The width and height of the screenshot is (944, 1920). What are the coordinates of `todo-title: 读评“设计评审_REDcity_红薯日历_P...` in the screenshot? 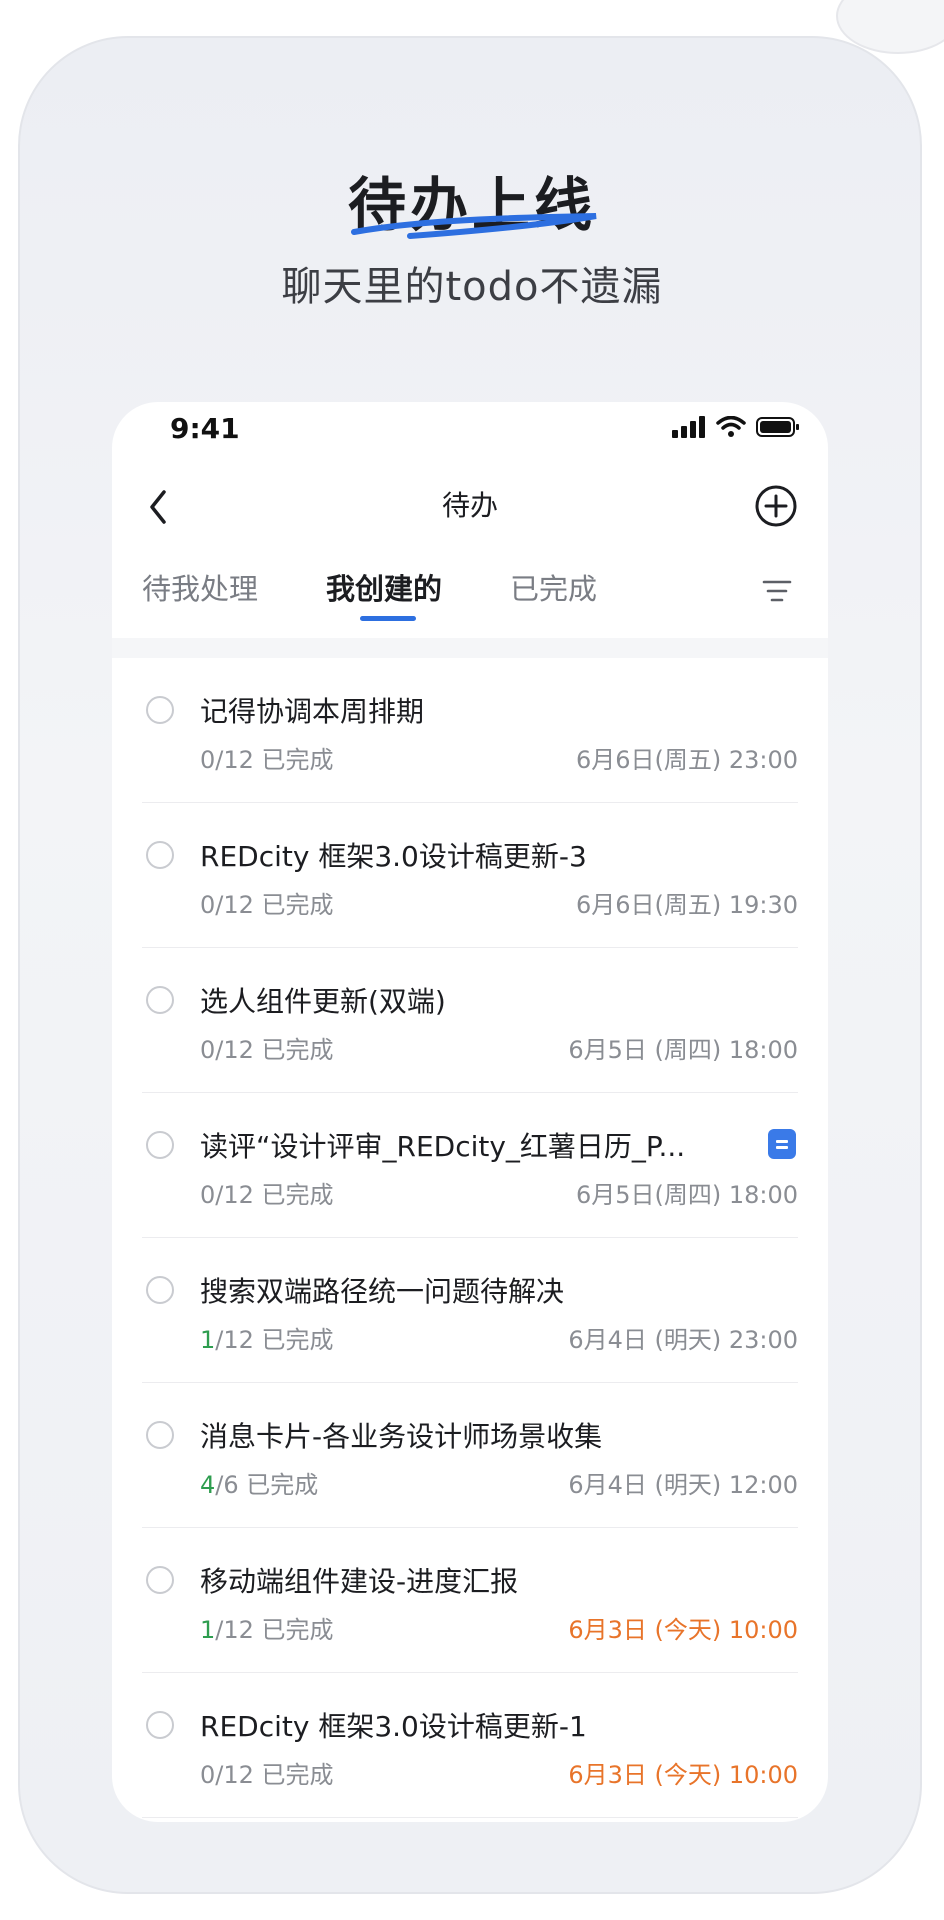 It's located at (443, 1146).